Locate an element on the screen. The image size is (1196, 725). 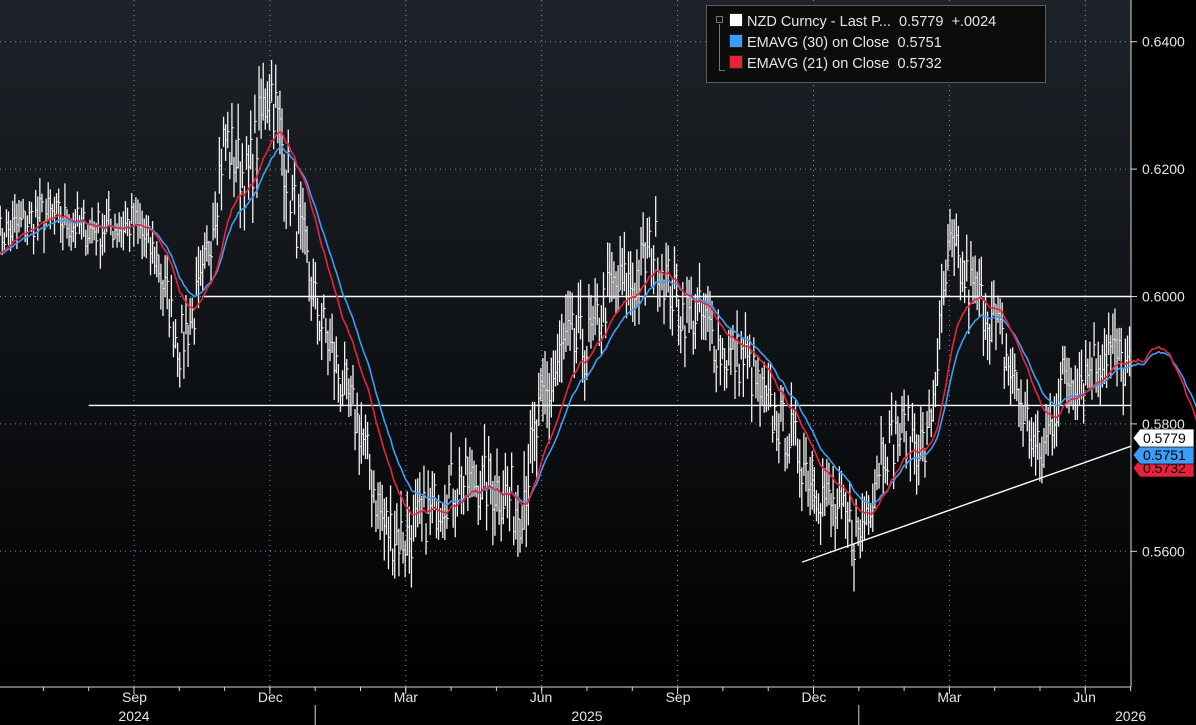
legend-swatch-ema30 is located at coordinates (736, 41).